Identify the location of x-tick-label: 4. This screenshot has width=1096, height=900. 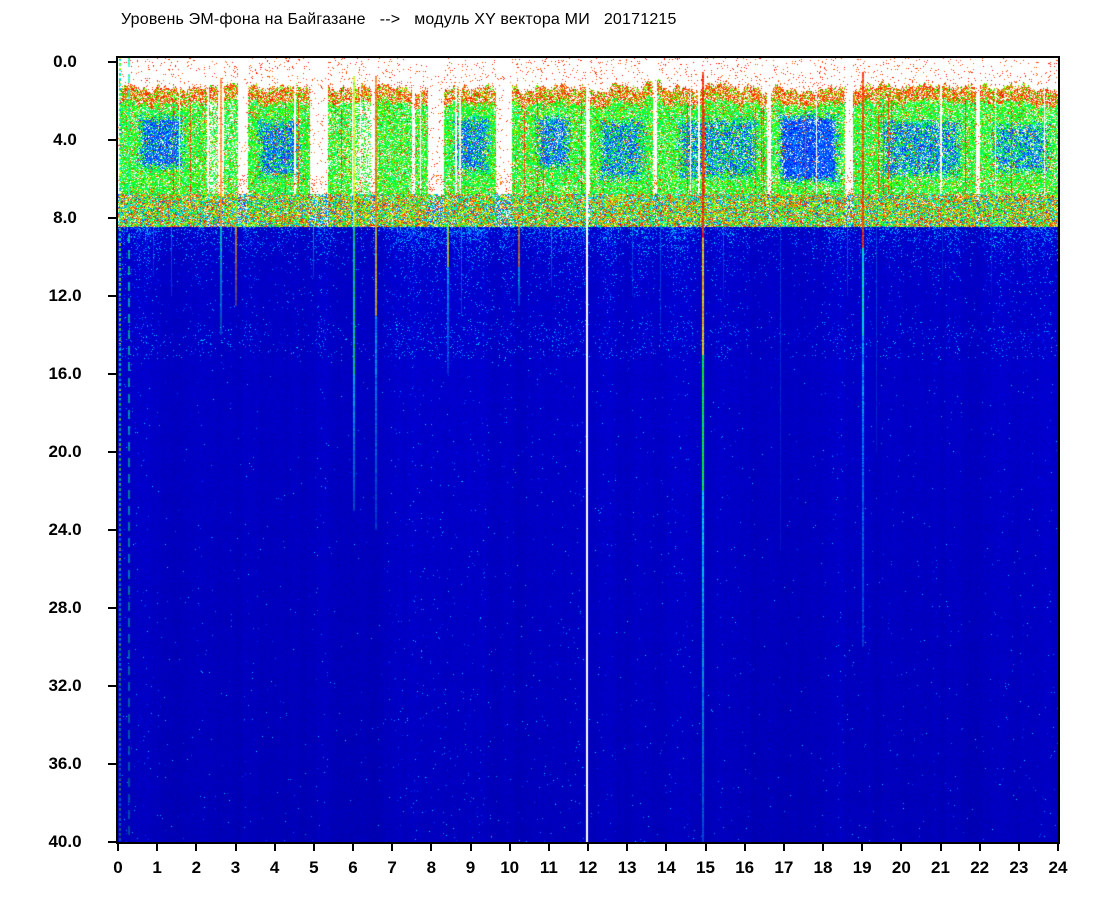
(274, 867).